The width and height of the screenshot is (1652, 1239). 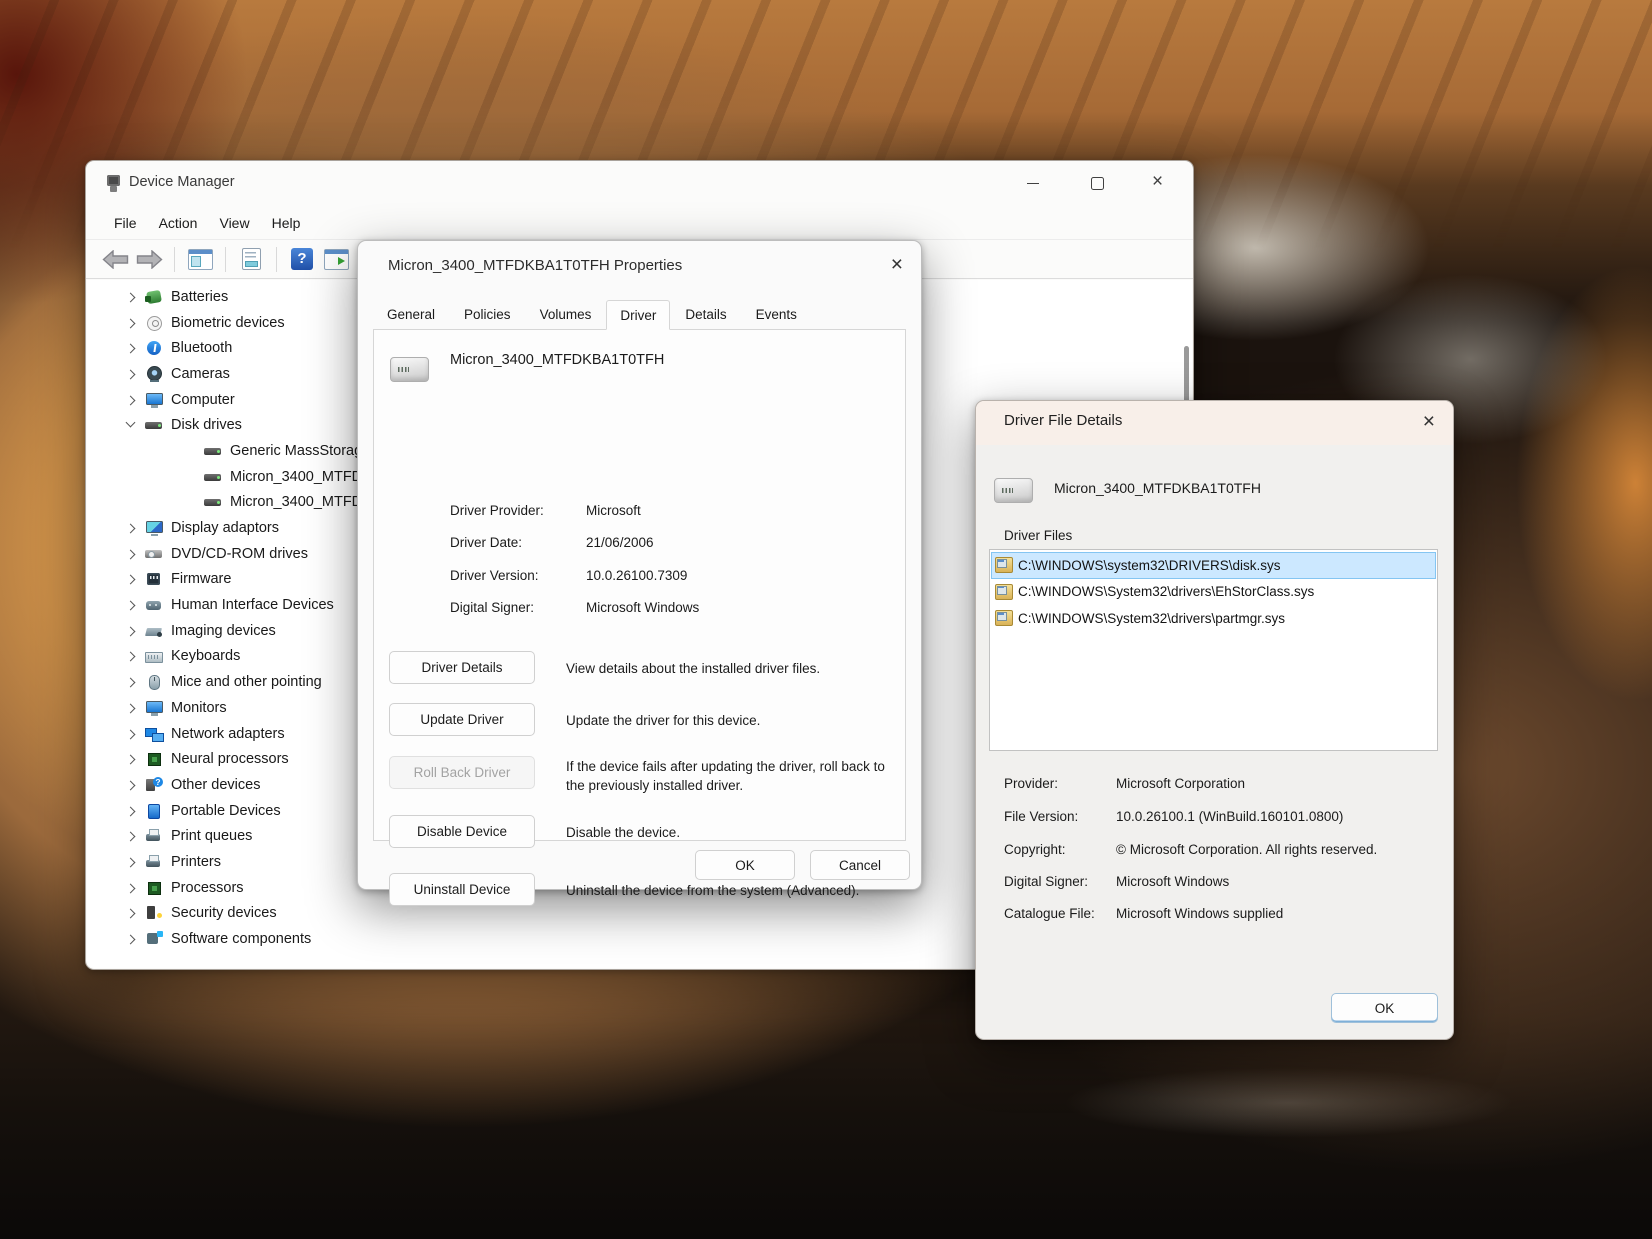 What do you see at coordinates (223, 630) in the screenshot?
I see `tree-item-label: Imaging devices` at bounding box center [223, 630].